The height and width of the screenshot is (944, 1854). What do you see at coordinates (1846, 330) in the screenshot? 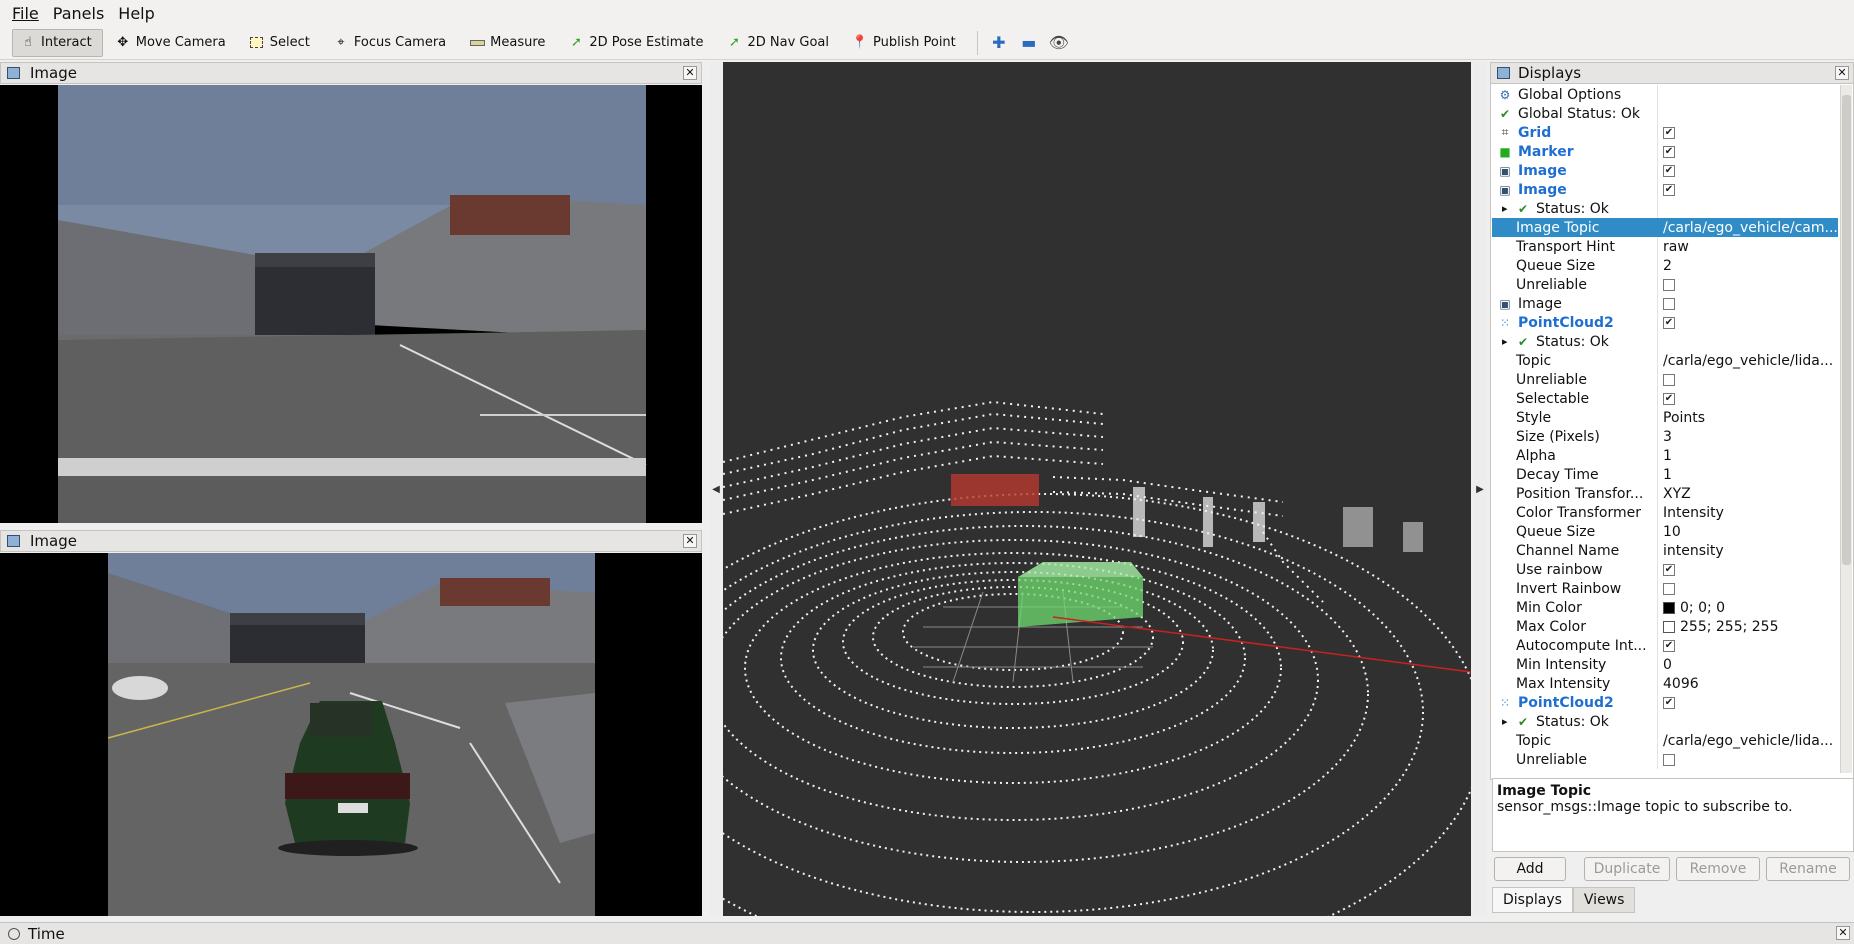
I see `scrollbar-thumb` at bounding box center [1846, 330].